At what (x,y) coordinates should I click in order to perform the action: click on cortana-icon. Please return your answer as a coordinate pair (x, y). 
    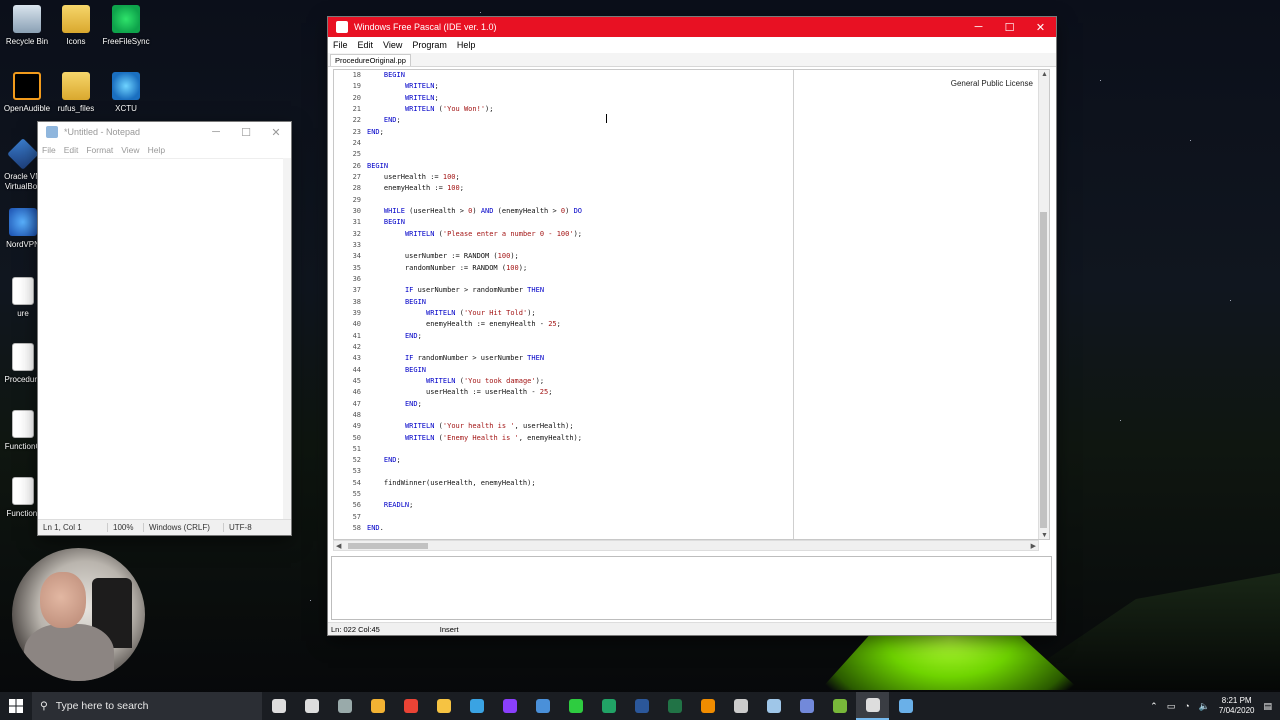
    Looking at the image, I should click on (278, 706).